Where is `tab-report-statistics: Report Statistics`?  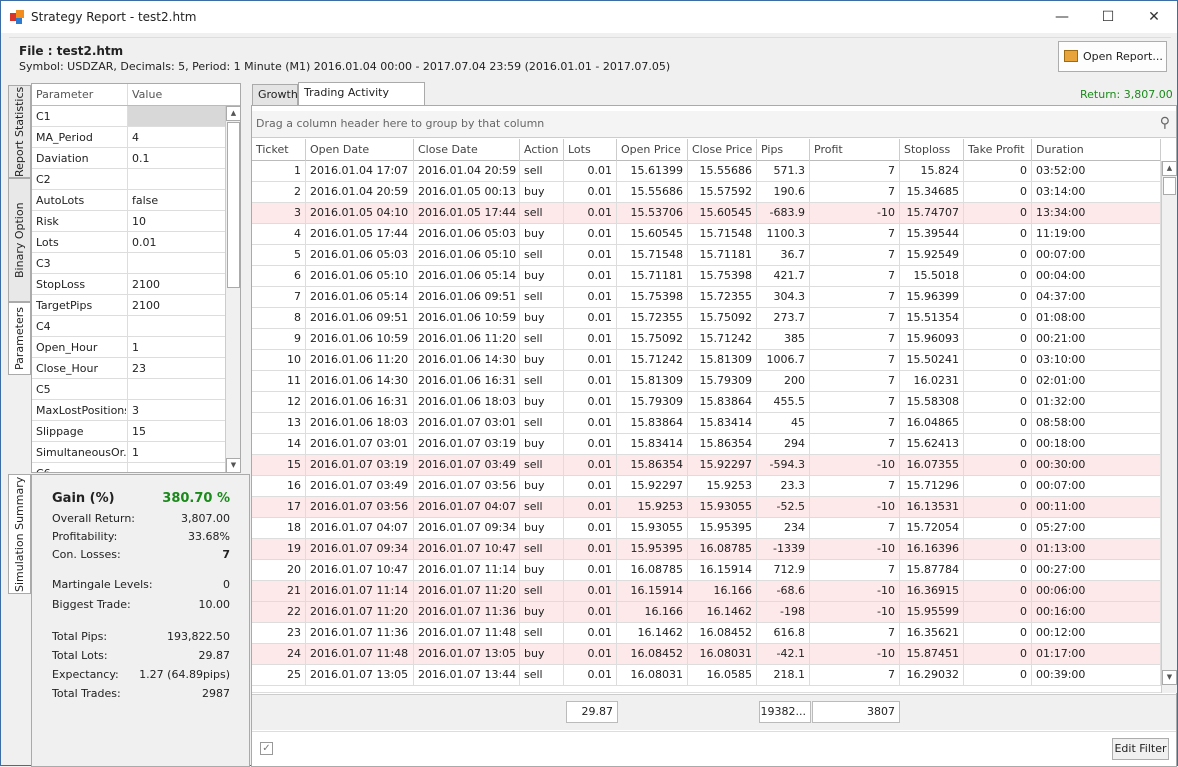 tab-report-statistics: Report Statistics is located at coordinates (19, 131).